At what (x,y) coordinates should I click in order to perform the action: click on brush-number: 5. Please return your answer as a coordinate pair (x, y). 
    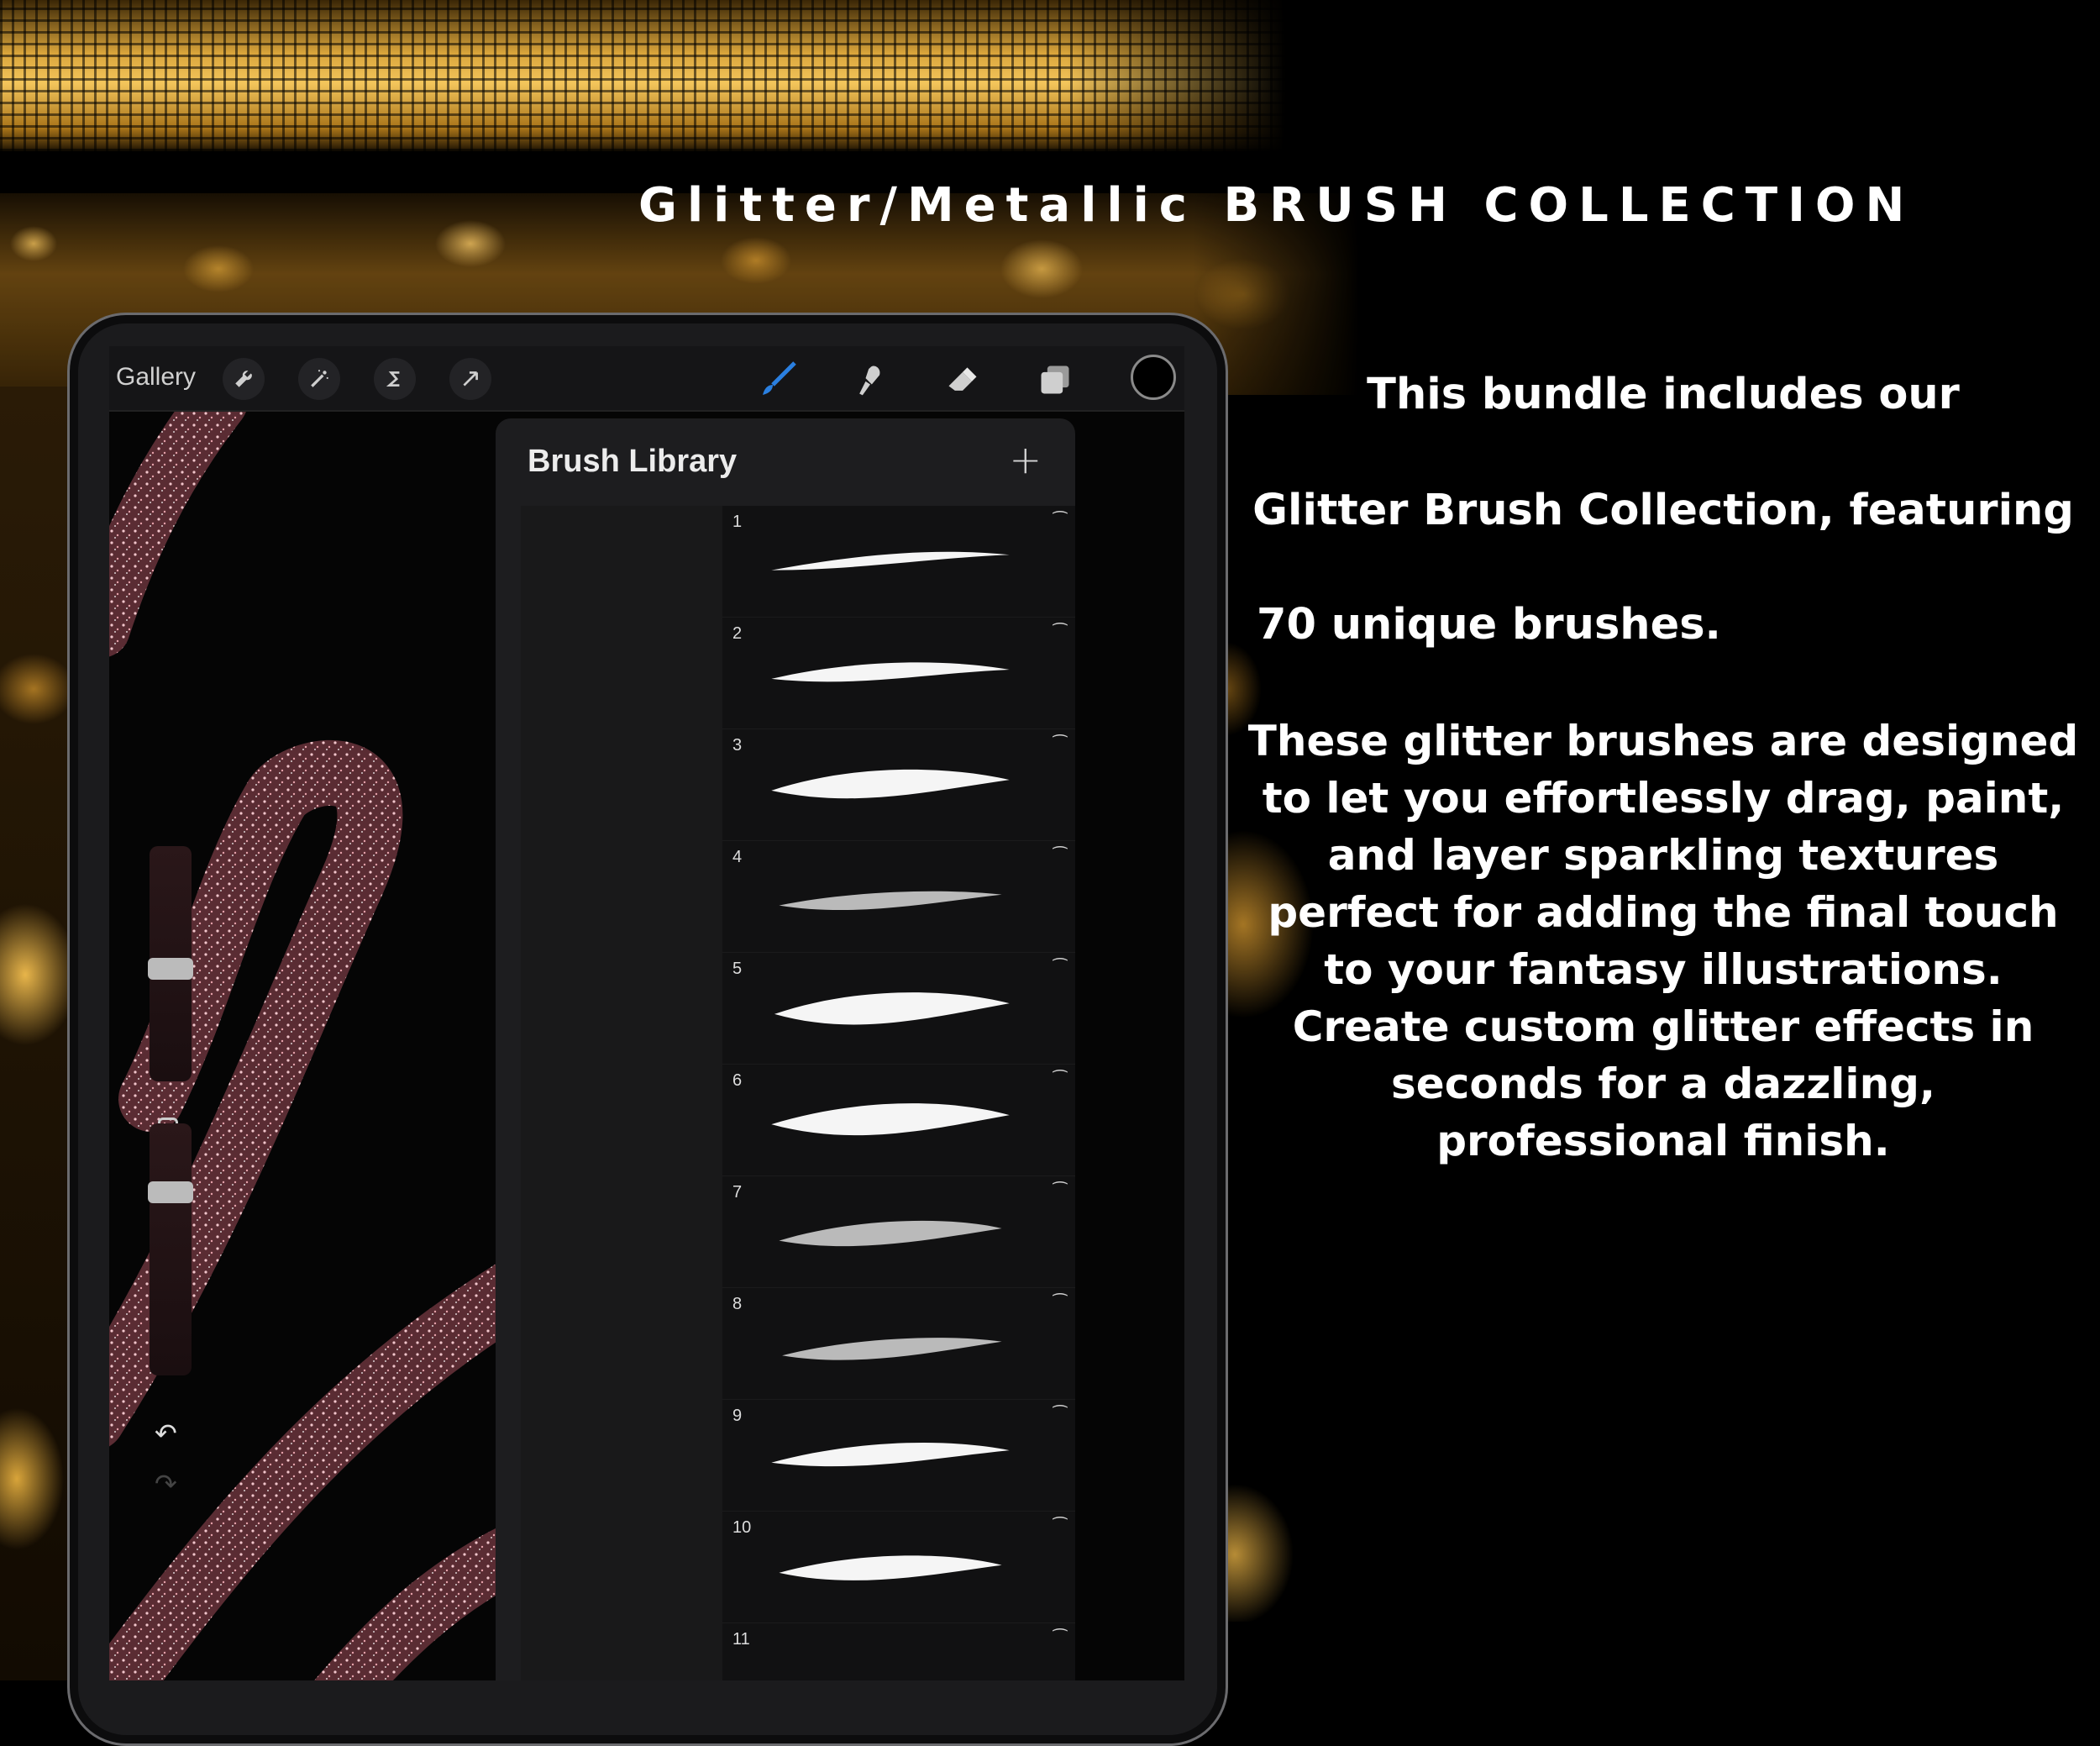
    Looking at the image, I should click on (737, 969).